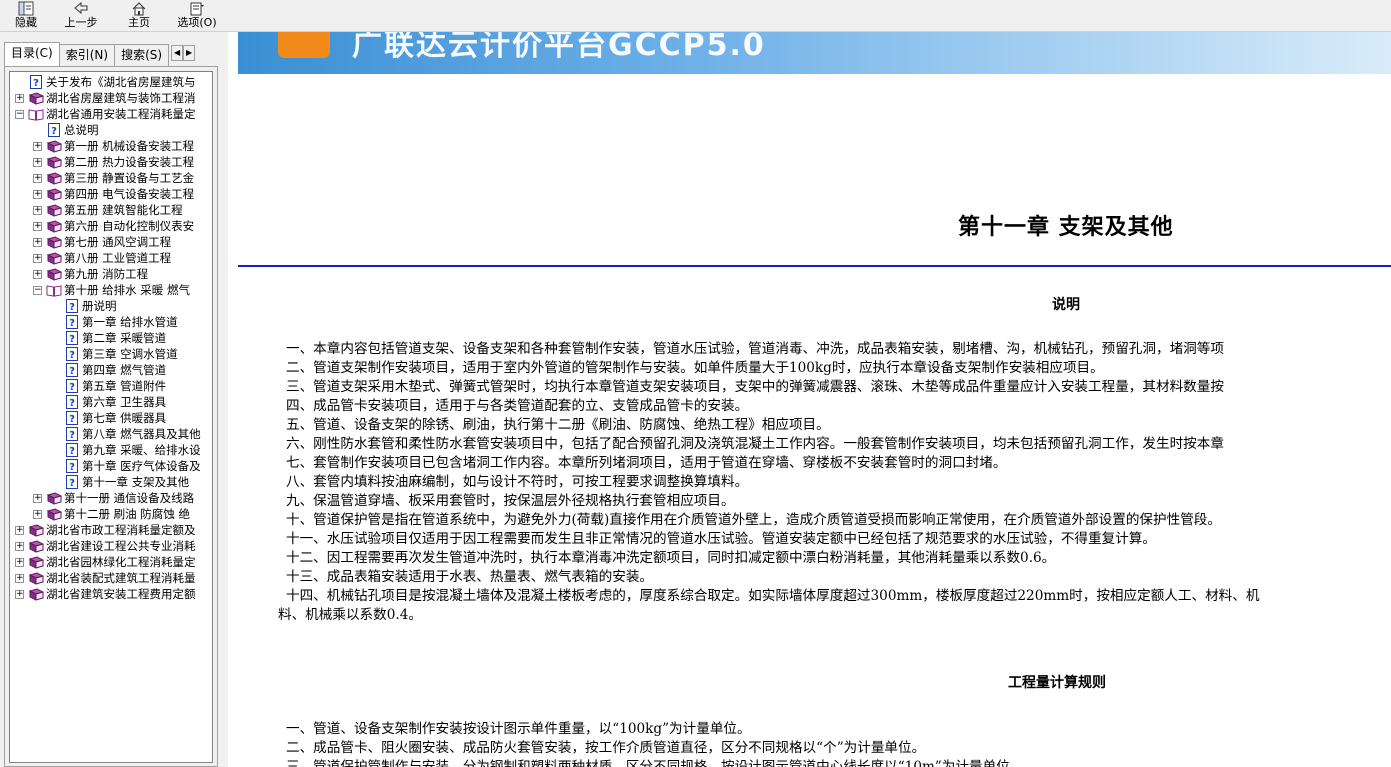  Describe the element at coordinates (105, 562) in the screenshot. I see `tree-item: + 湖北省园林绿化工程消耗量定` at that location.